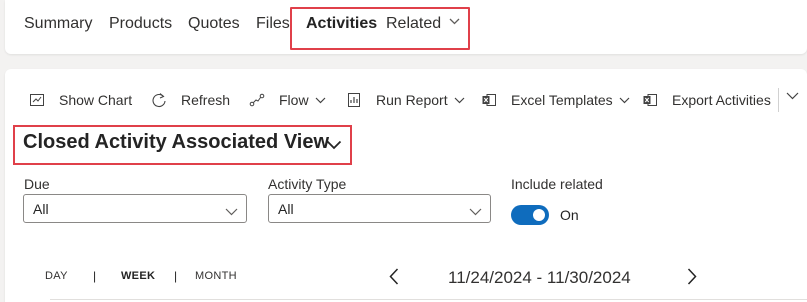 This screenshot has height=302, width=807. What do you see at coordinates (135, 208) in the screenshot?
I see `due-filter-select: All` at bounding box center [135, 208].